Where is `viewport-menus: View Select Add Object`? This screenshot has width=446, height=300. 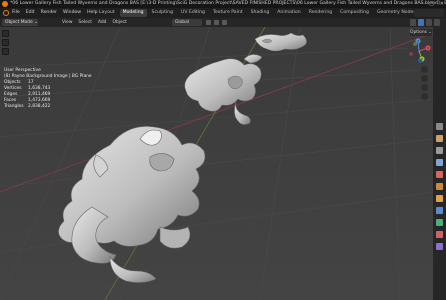
viewport-menus: View Select Add Object is located at coordinates (94, 22).